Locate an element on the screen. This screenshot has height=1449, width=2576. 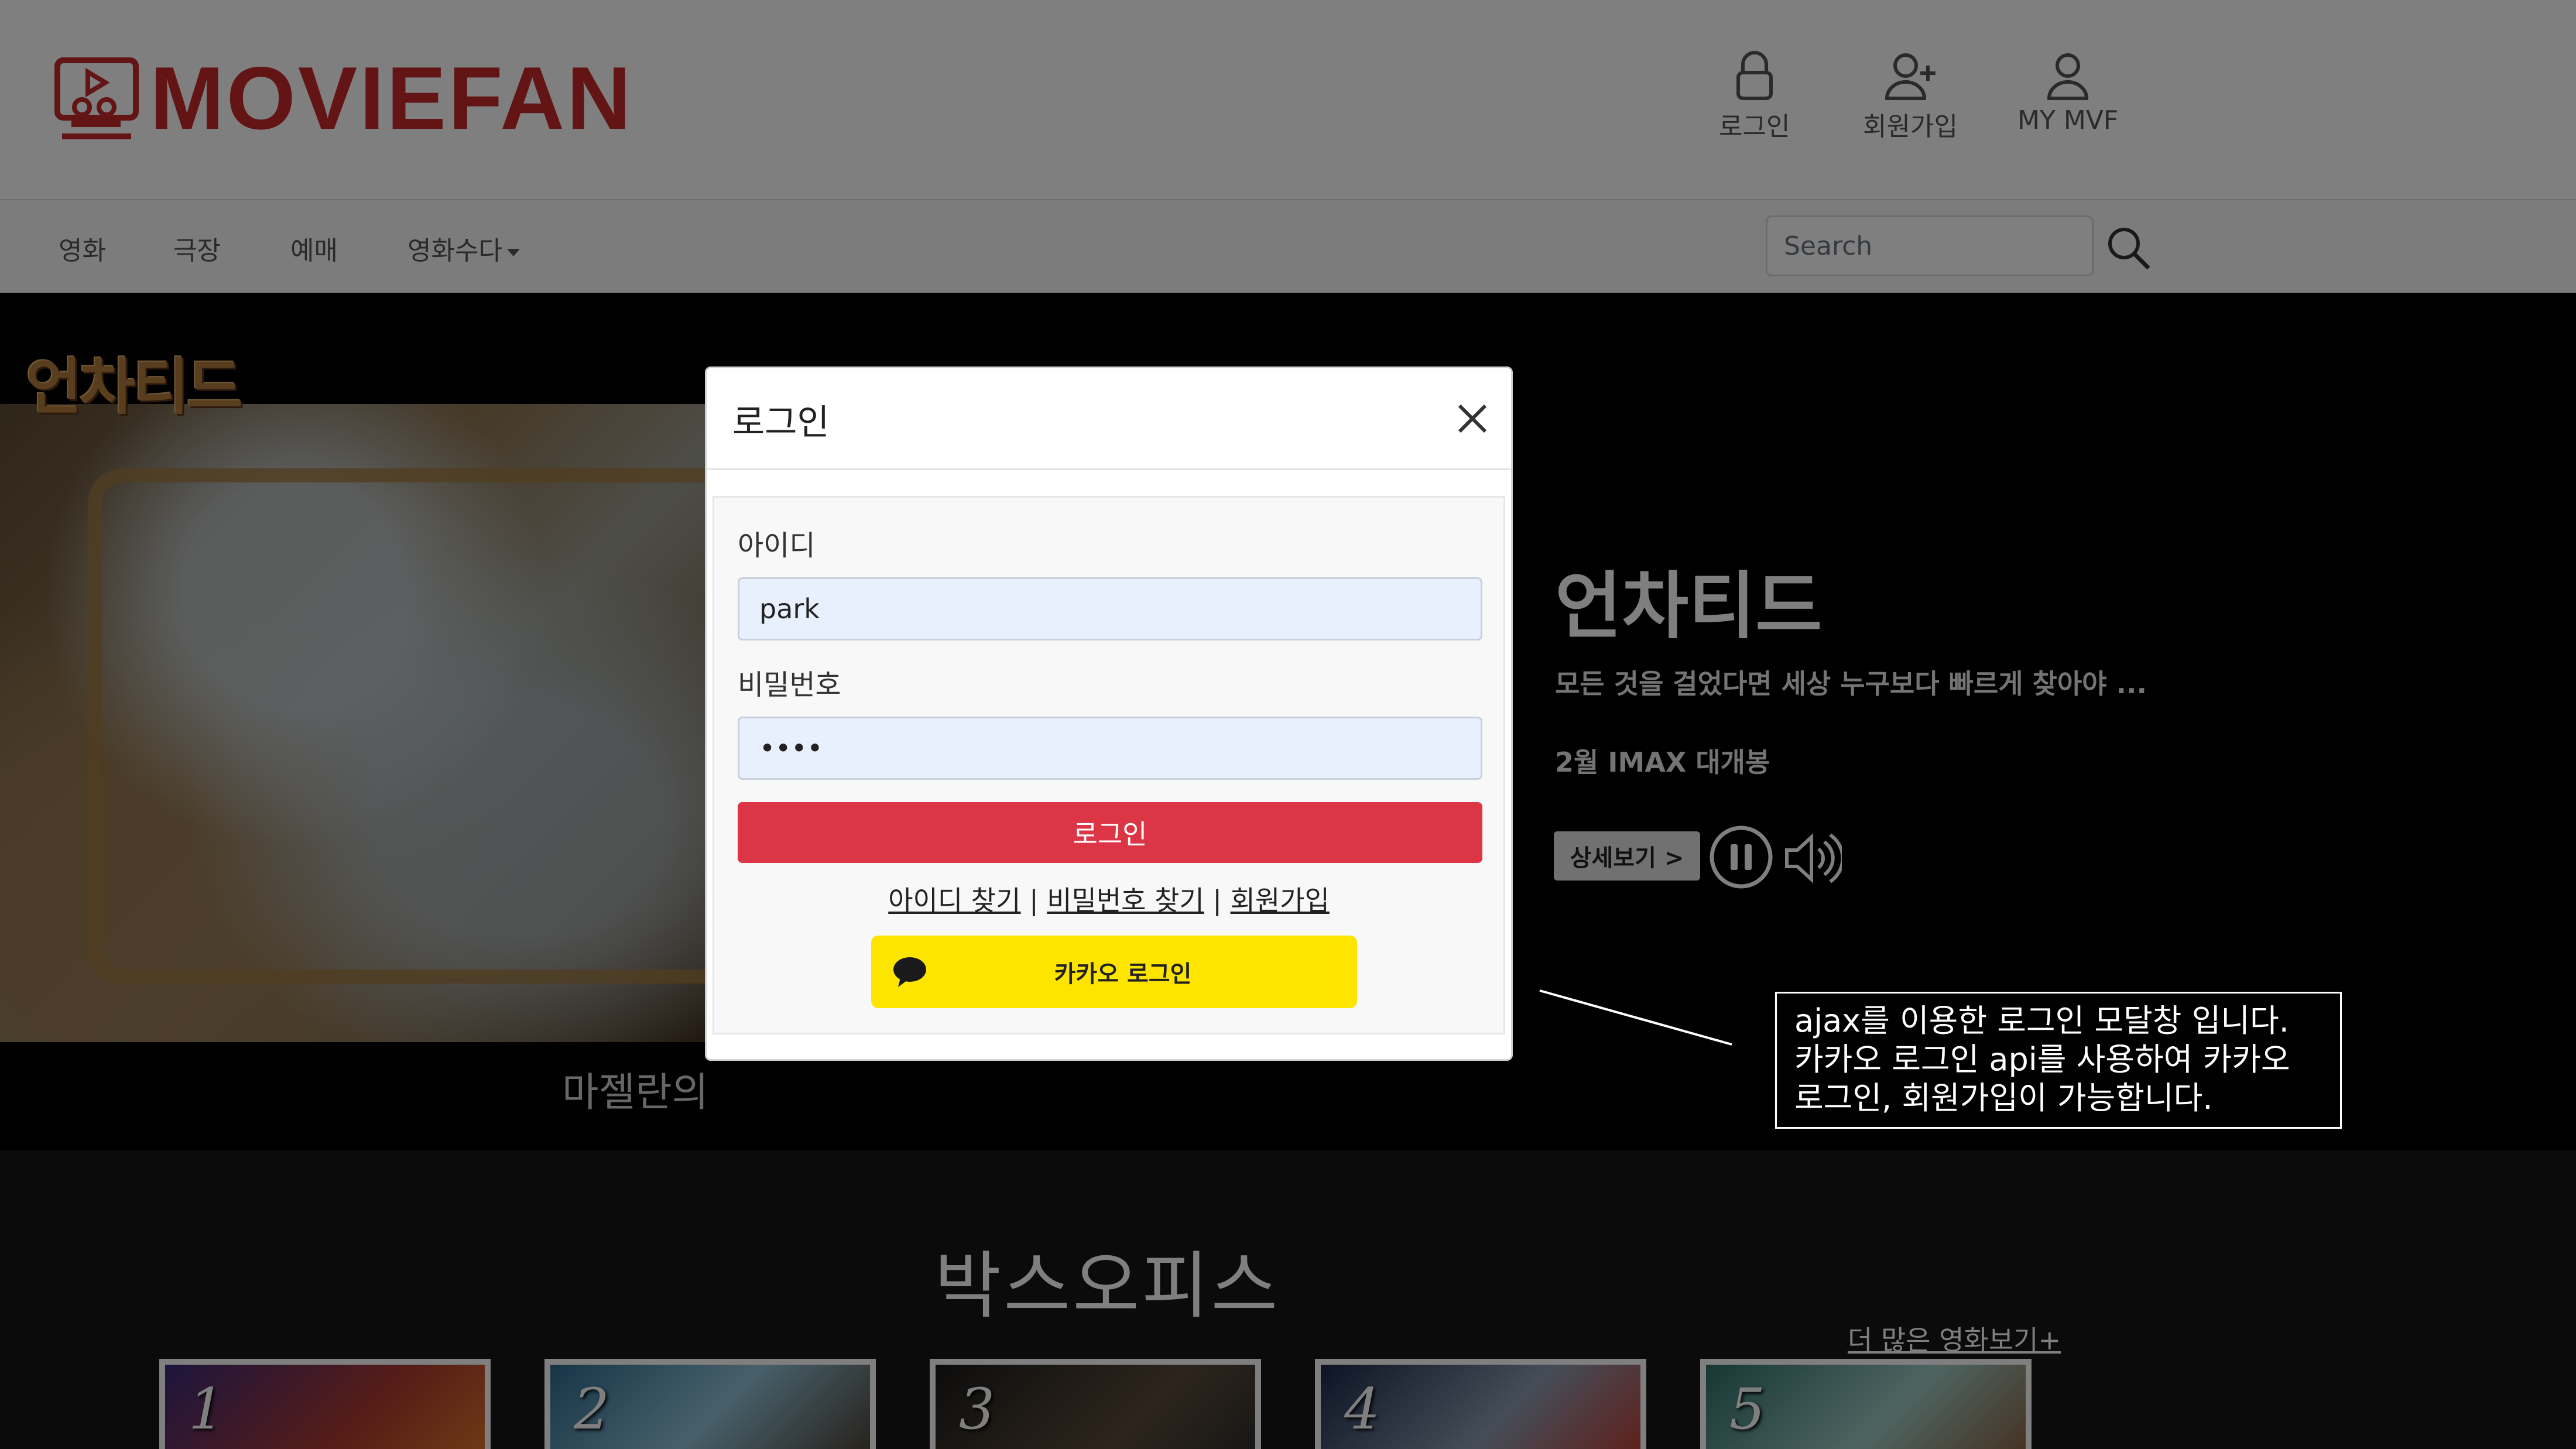
close-icon is located at coordinates (1472, 418).